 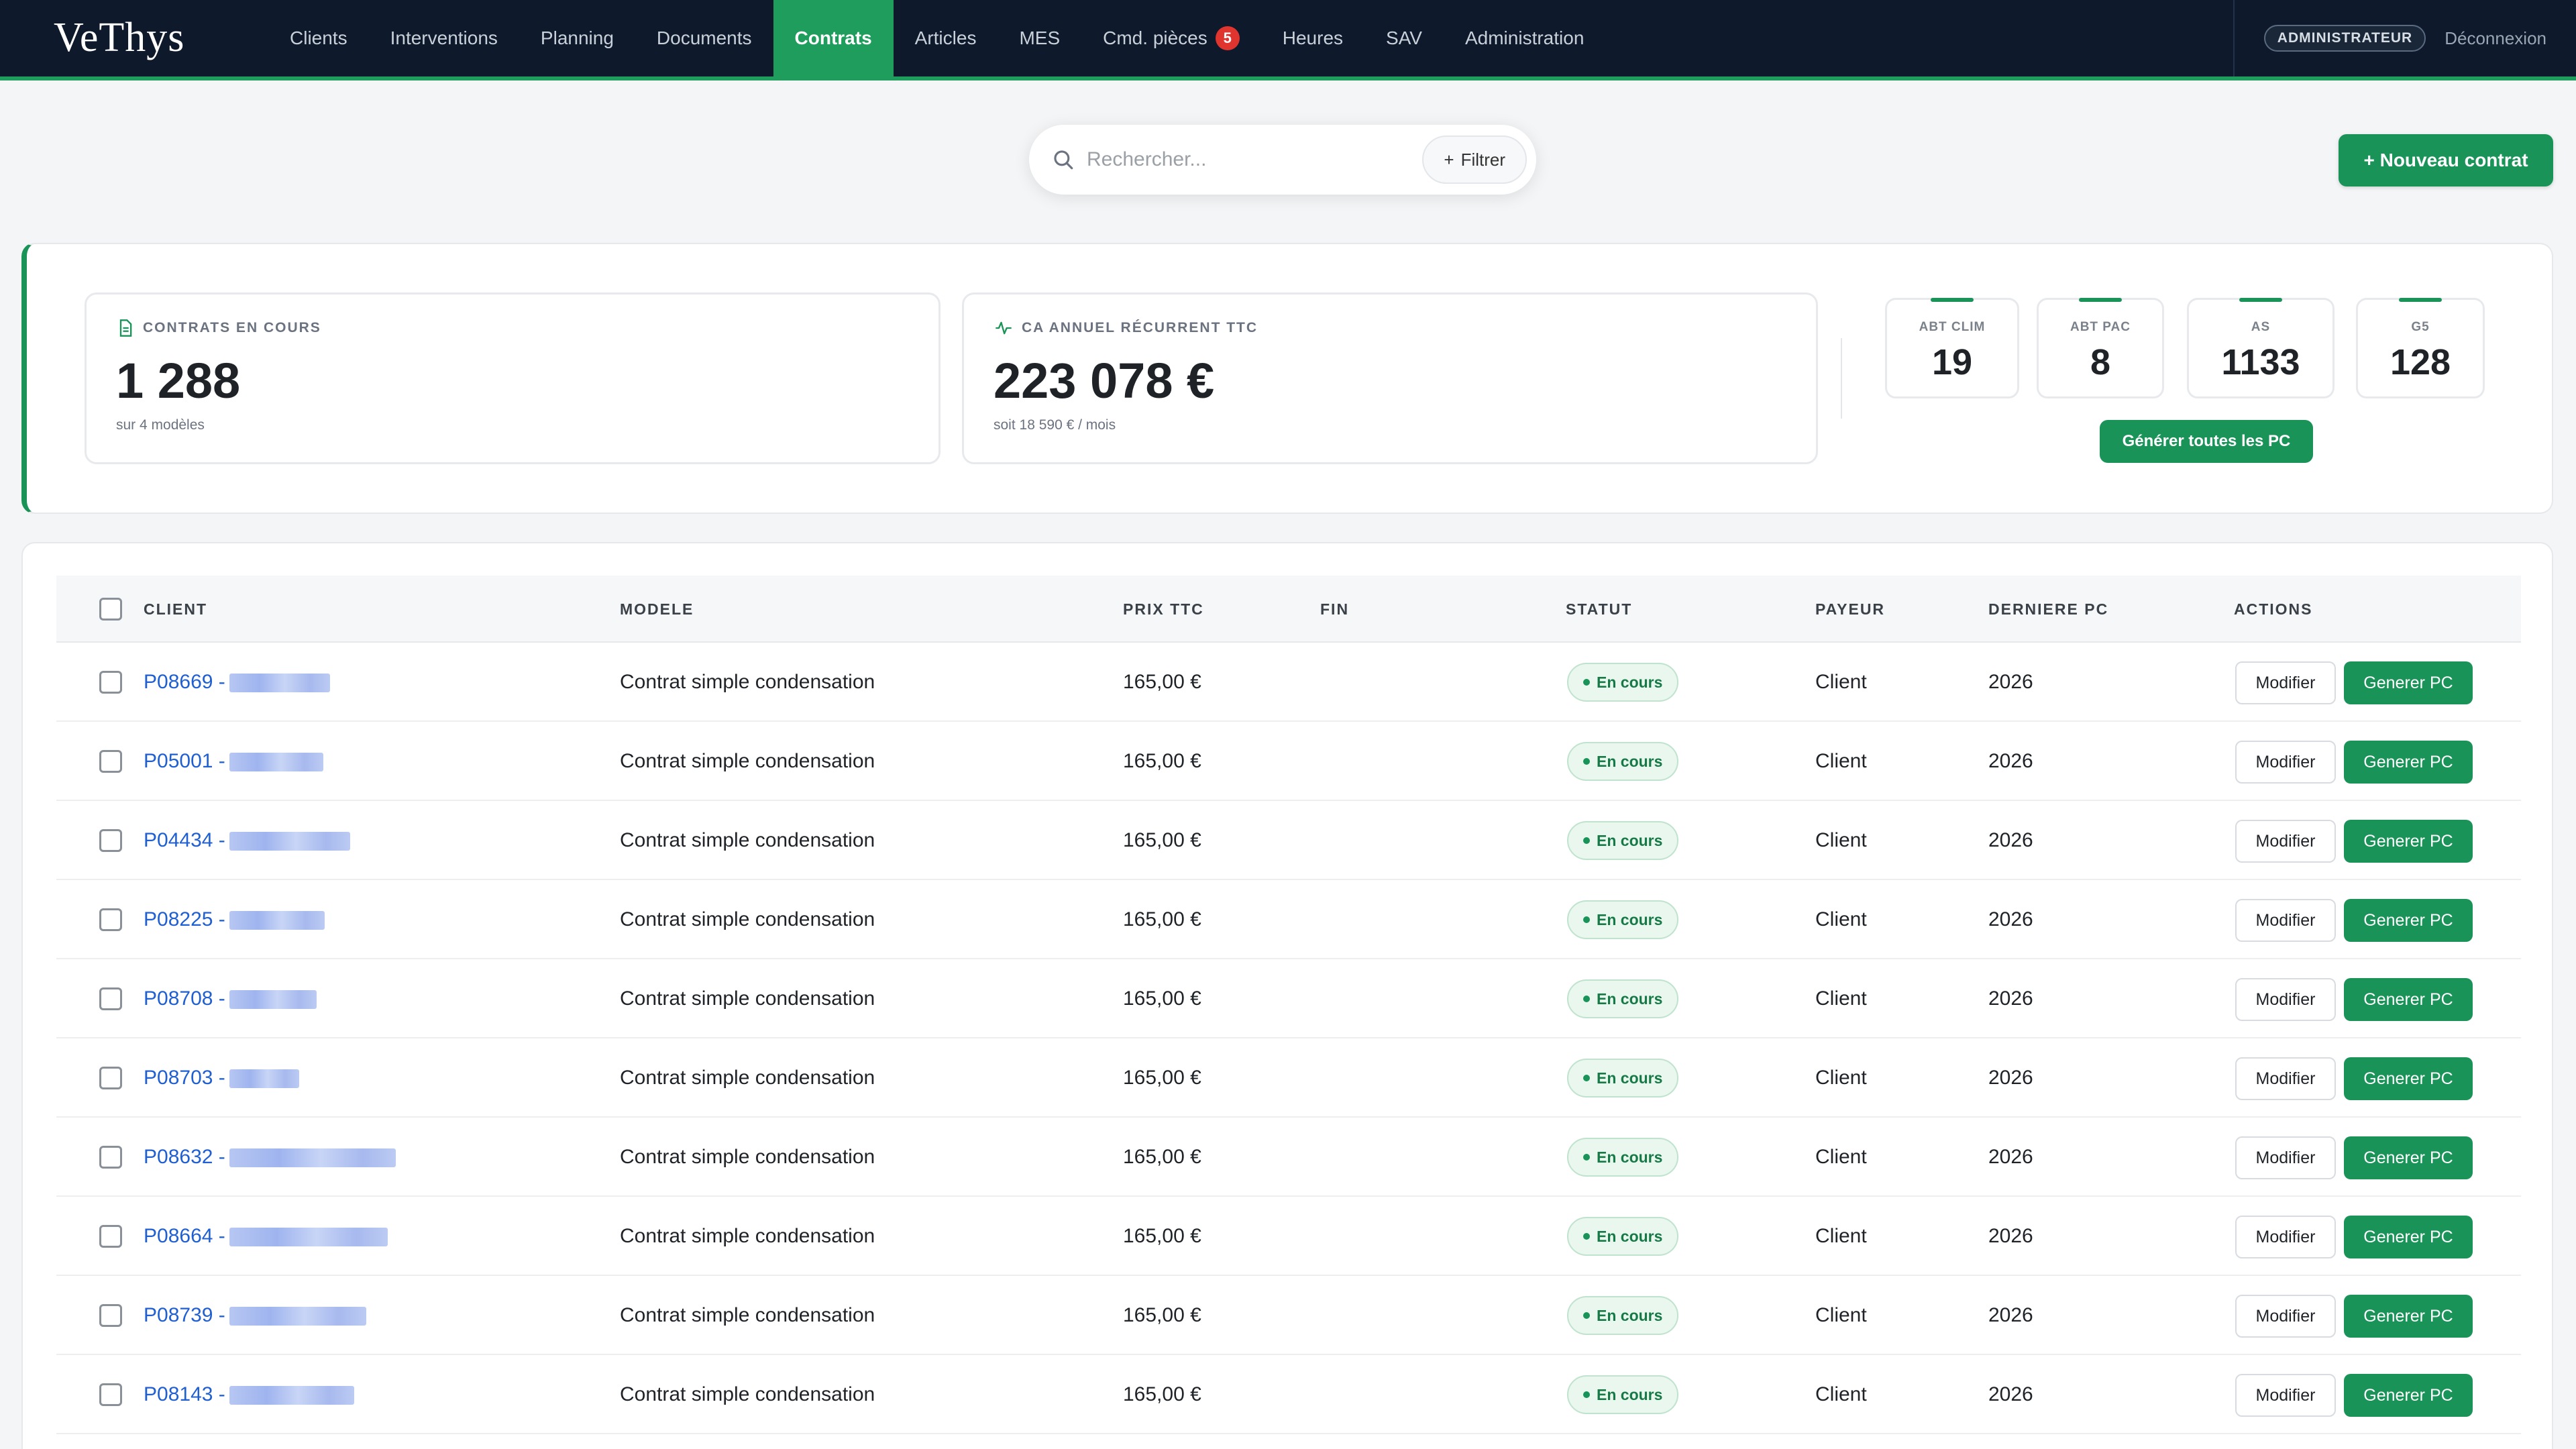 What do you see at coordinates (184, 682) in the screenshot?
I see `client-link: P08669 -` at bounding box center [184, 682].